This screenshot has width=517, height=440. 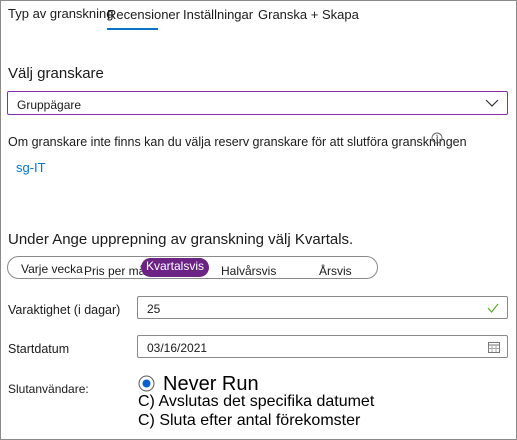 What do you see at coordinates (114, 271) in the screenshot?
I see `recurrence-option-monthly: Pris per må` at bounding box center [114, 271].